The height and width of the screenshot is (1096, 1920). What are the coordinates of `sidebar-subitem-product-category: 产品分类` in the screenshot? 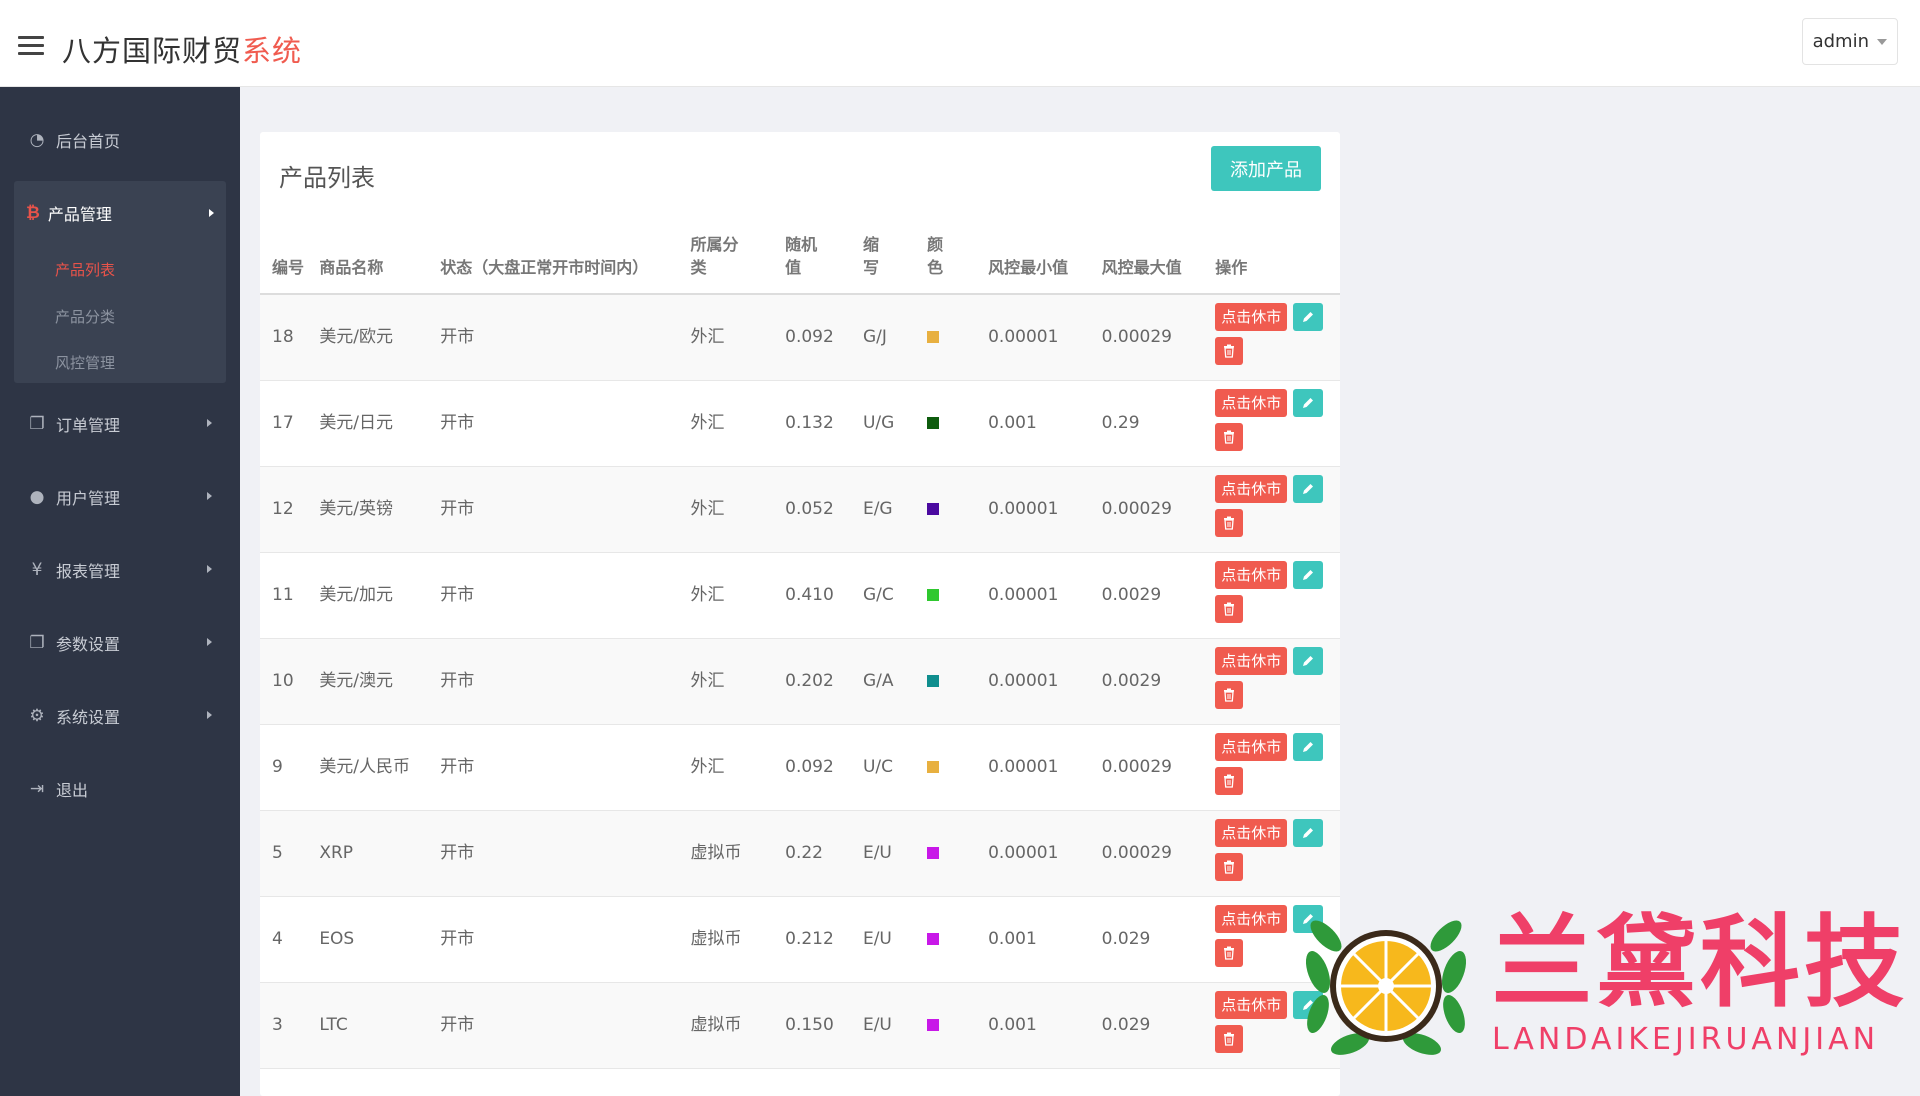 It's located at (85, 316).